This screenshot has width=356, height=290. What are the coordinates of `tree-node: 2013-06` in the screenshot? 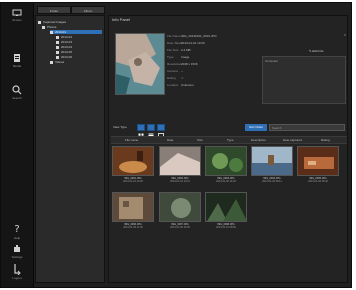 It's located at (79, 57).